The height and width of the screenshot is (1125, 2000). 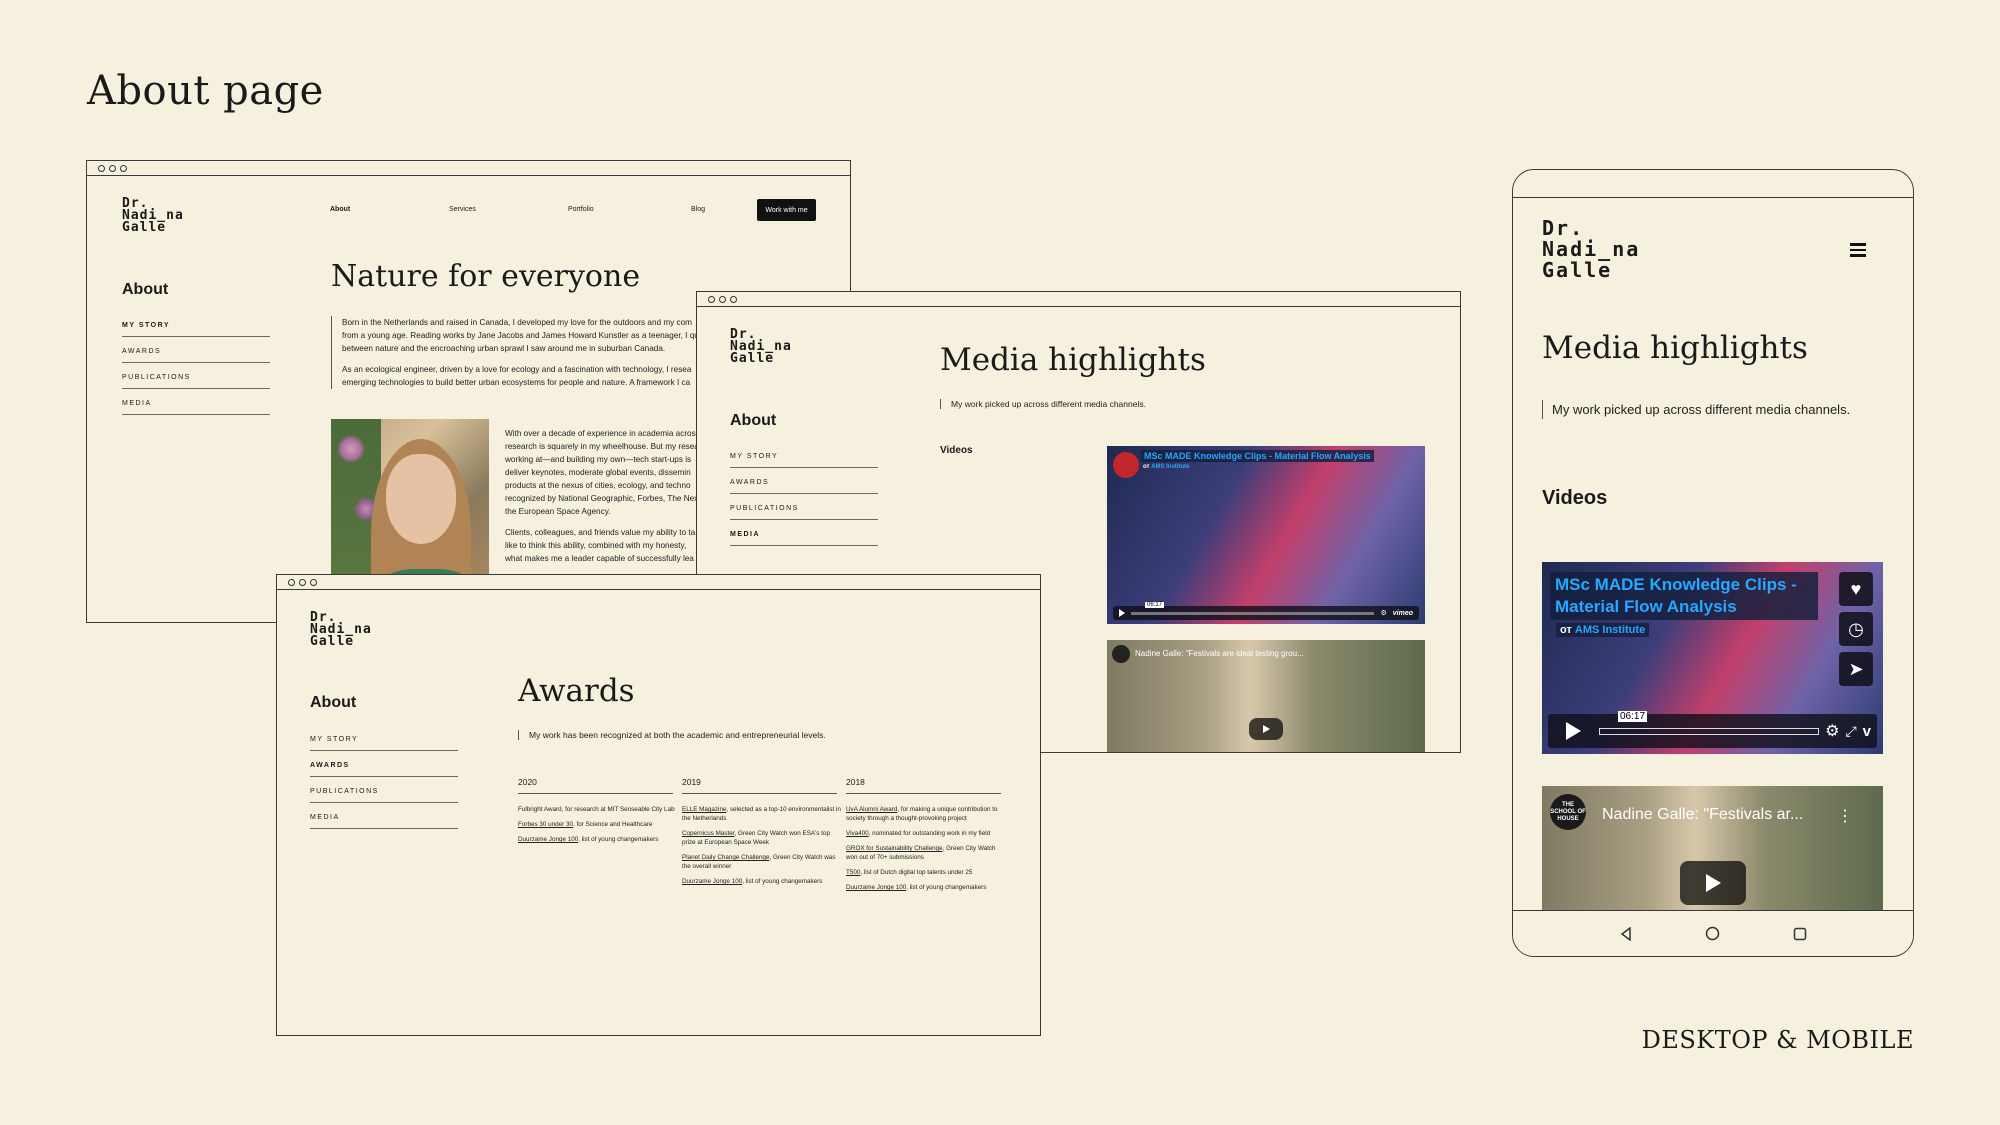 I want to click on android-nav-bar, so click(x=1713, y=933).